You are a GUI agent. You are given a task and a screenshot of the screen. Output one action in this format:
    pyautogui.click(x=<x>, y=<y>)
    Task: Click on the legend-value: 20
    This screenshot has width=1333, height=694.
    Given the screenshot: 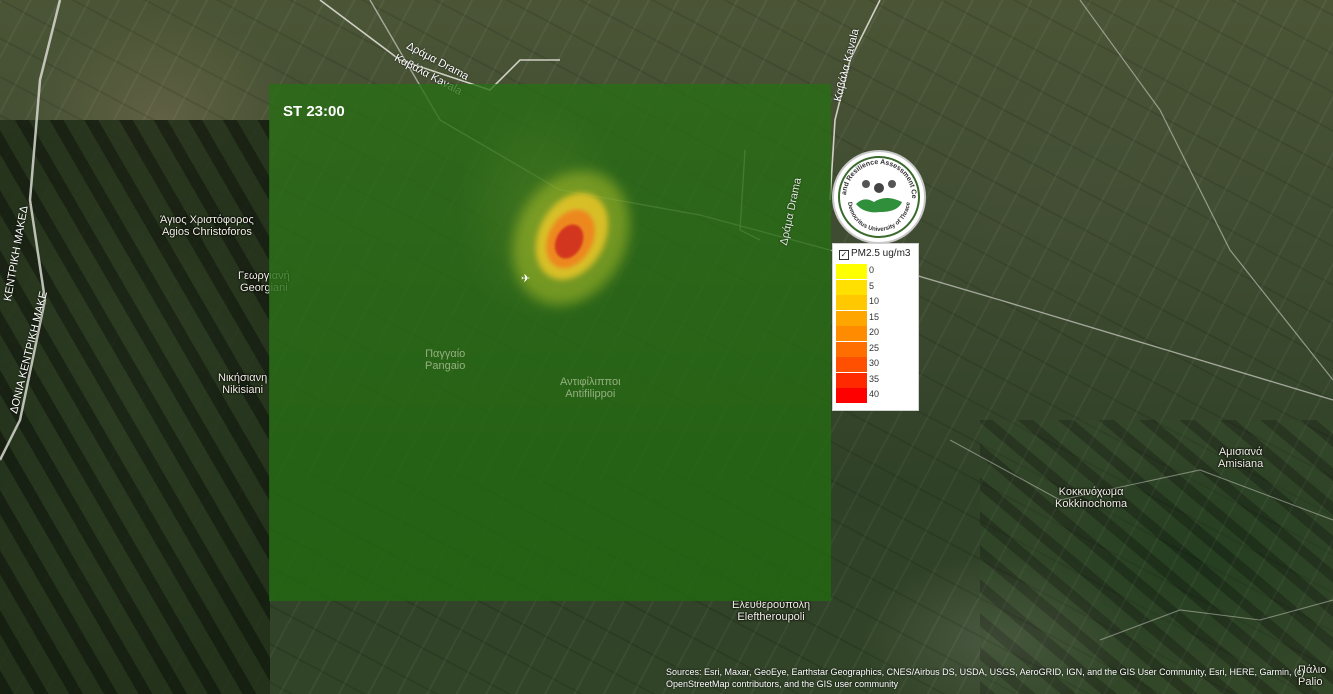 What is the action you would take?
    pyautogui.click(x=874, y=332)
    